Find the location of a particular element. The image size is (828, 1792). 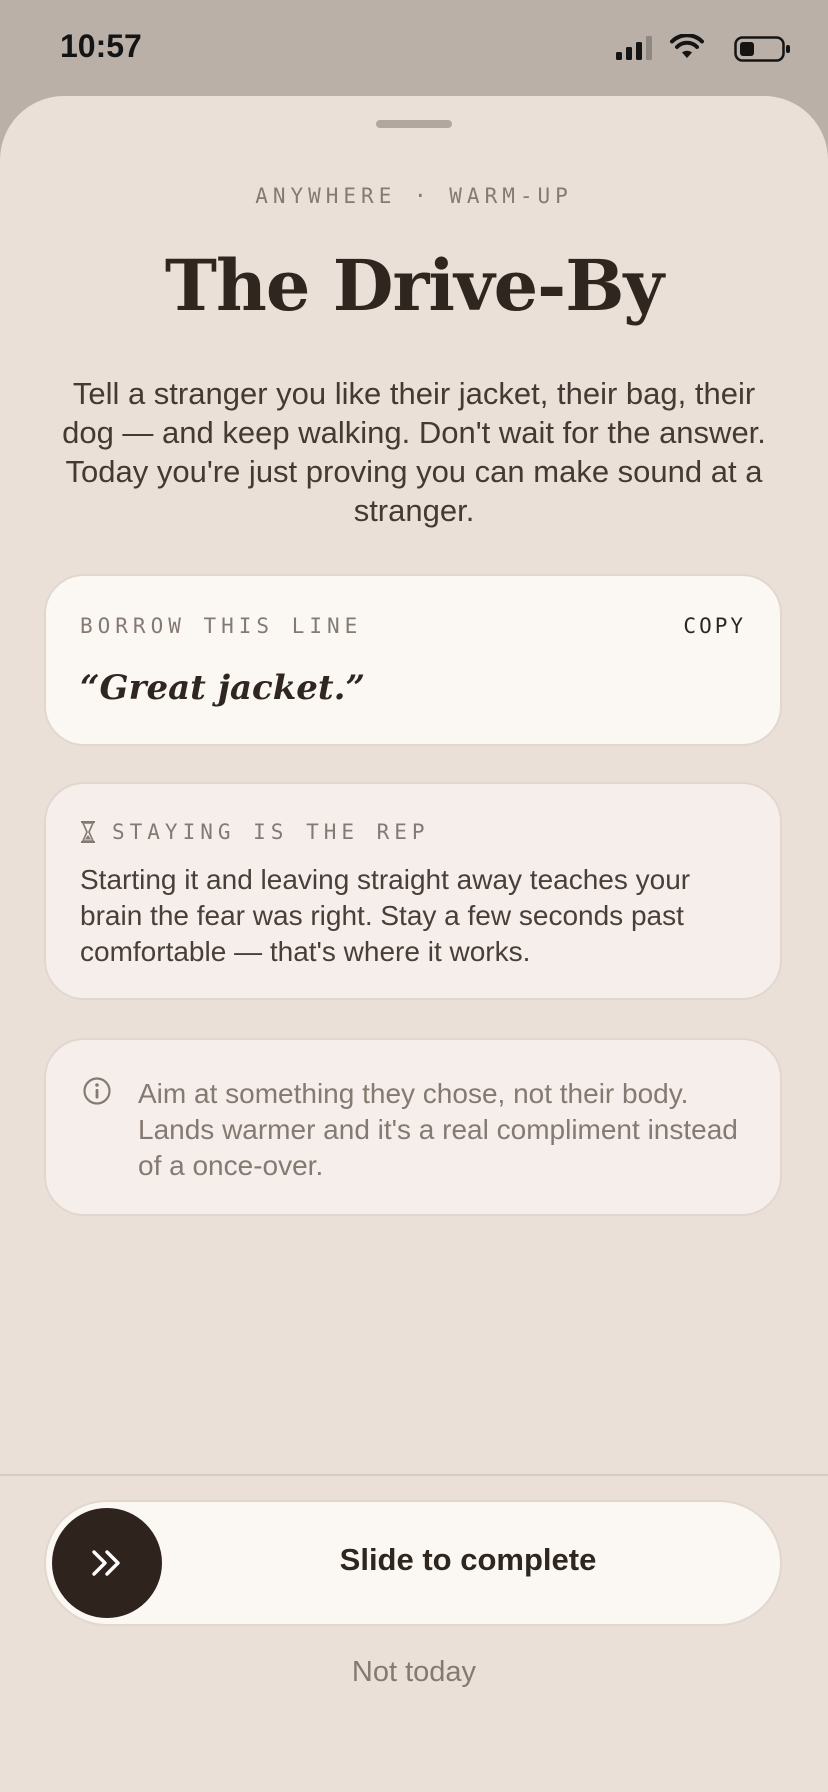

info-icon is located at coordinates (97, 1091).